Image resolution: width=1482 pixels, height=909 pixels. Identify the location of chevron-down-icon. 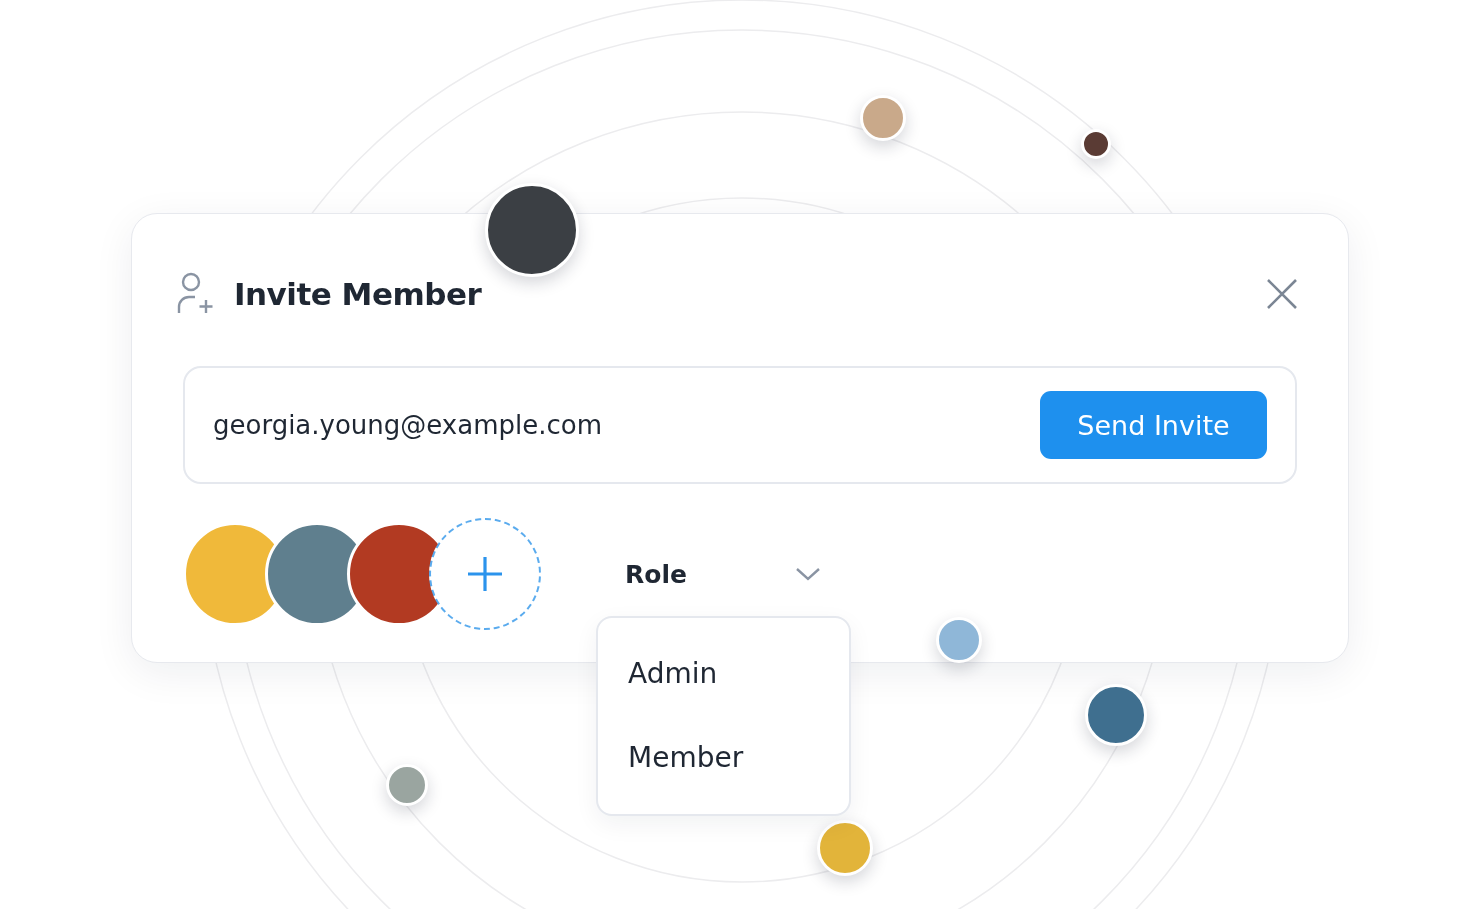
(807, 574).